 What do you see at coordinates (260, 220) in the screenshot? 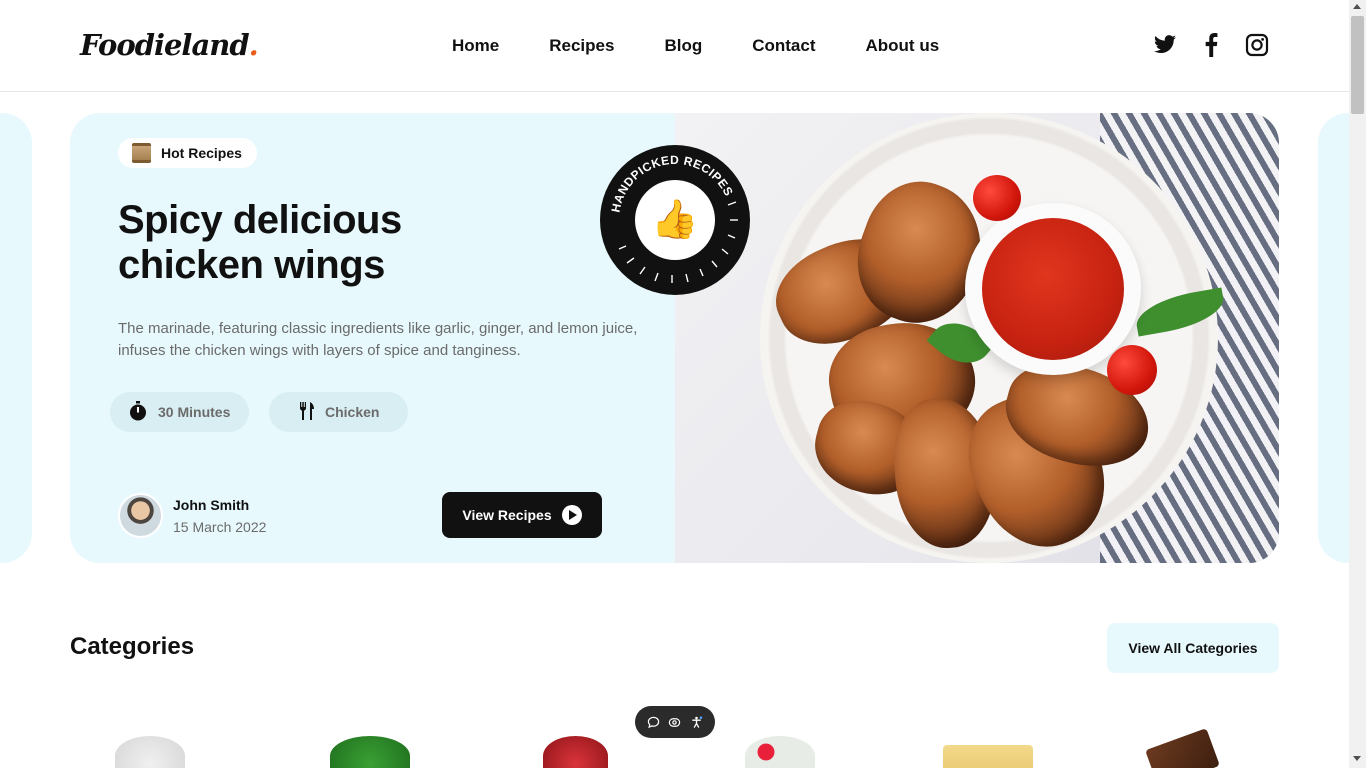
I see `hero-title-line-1: Spicy delicious` at bounding box center [260, 220].